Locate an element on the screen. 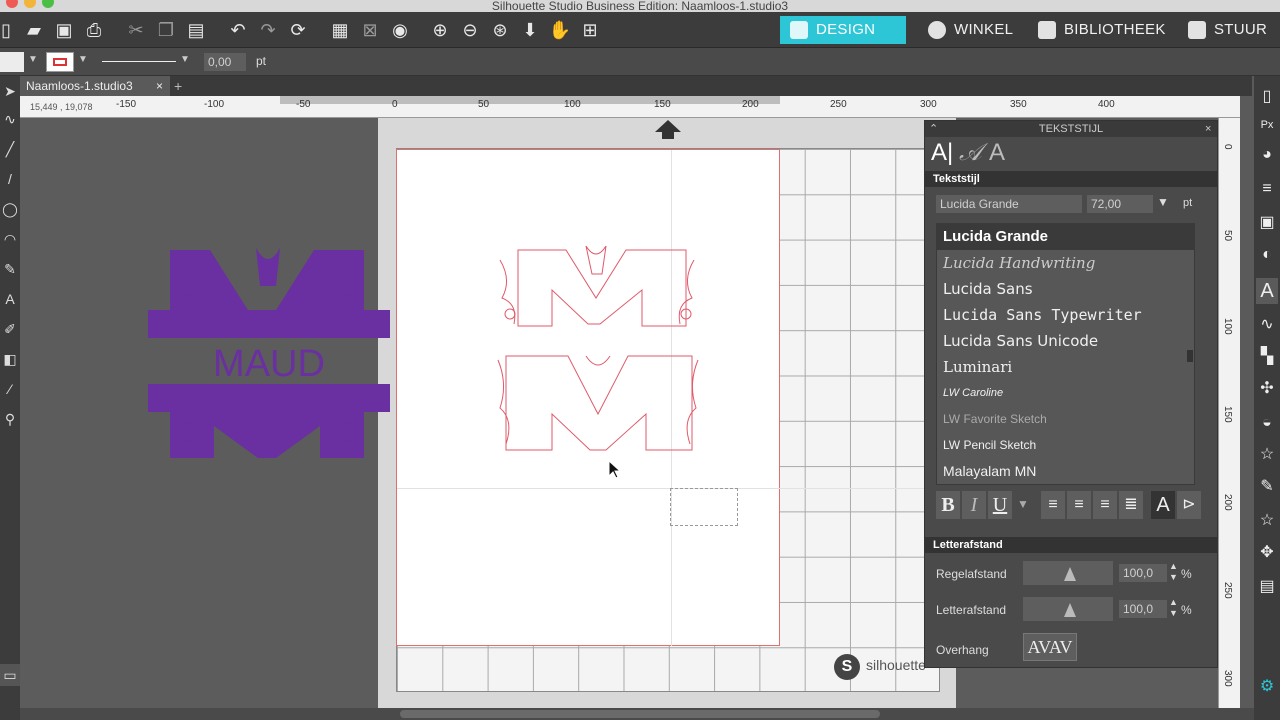 The height and width of the screenshot is (720, 1280). undo-icon: ↶ is located at coordinates (238, 30).